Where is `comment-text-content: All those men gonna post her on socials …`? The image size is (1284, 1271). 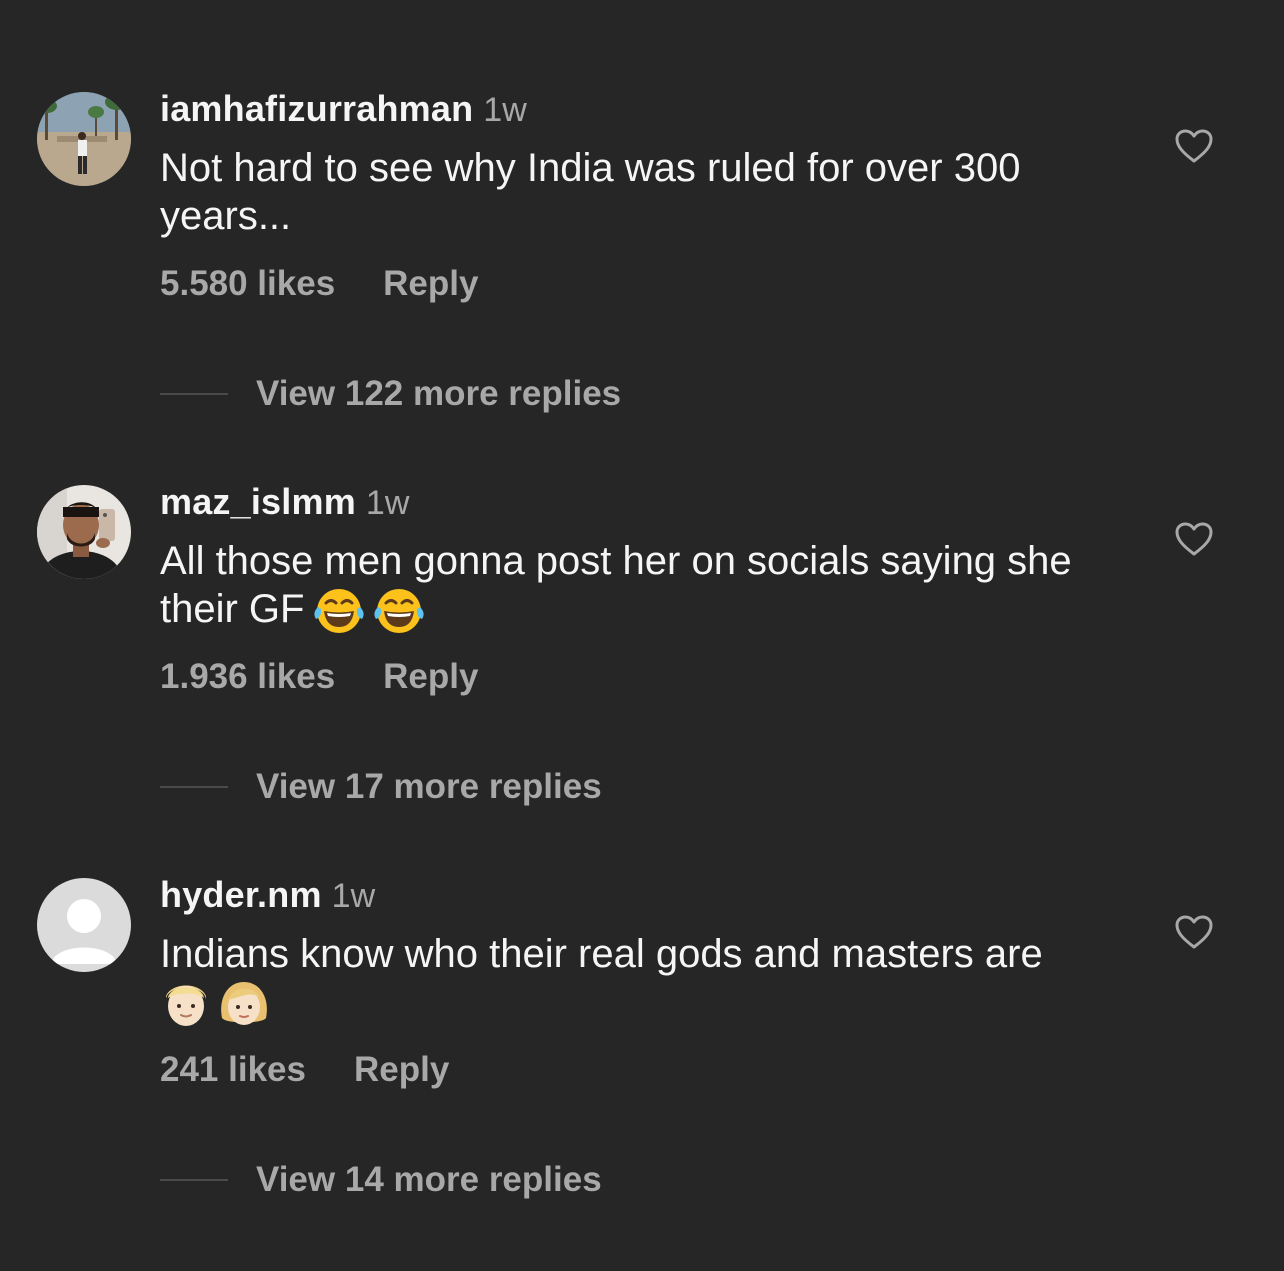
comment-text-content: All those men gonna post her on socials … is located at coordinates (616, 585).